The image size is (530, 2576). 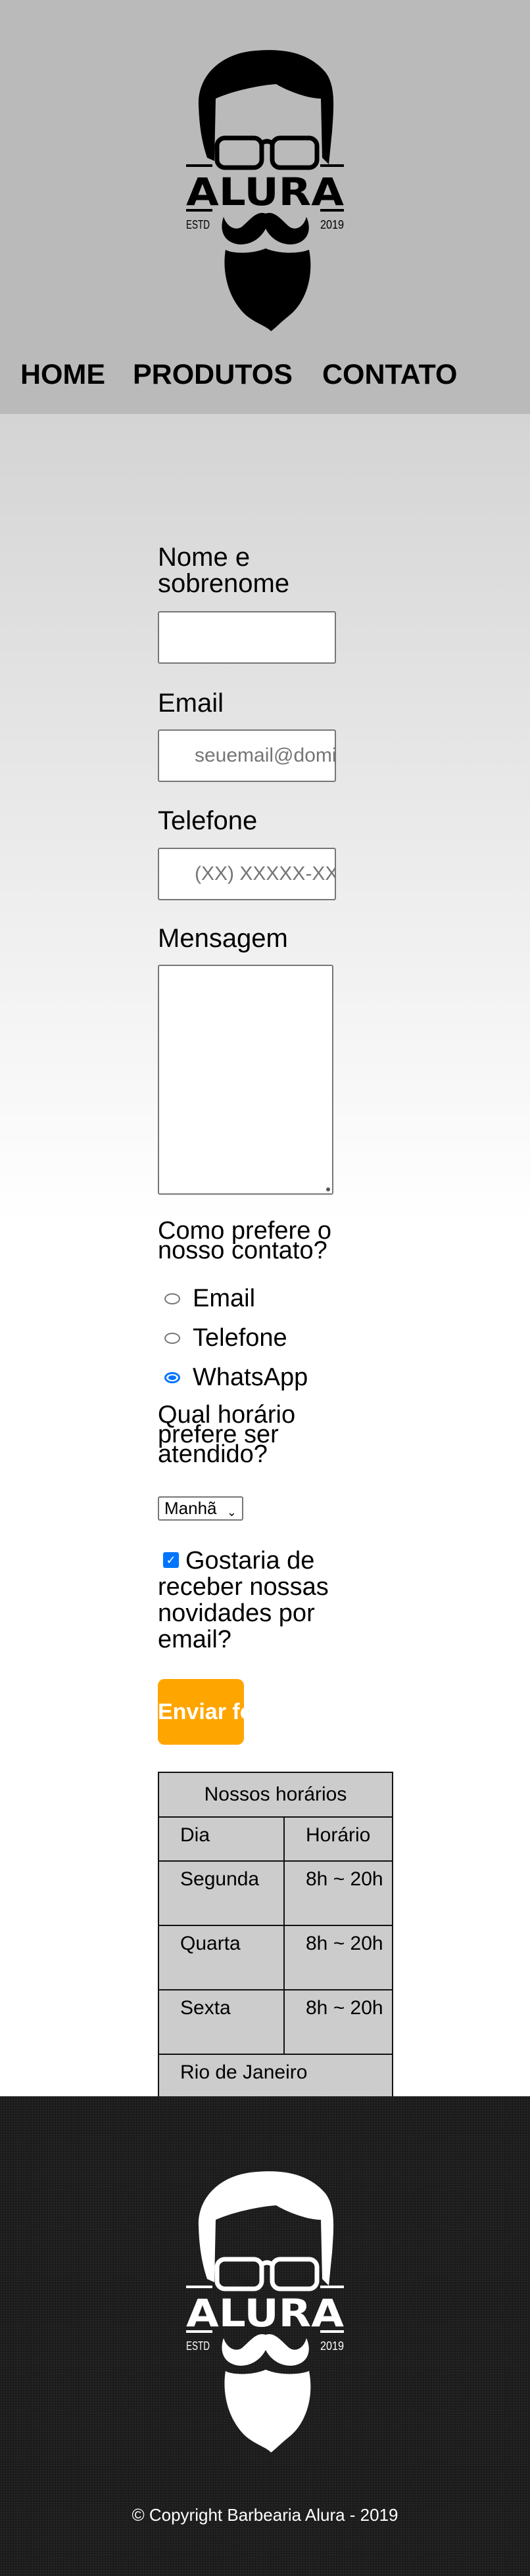 What do you see at coordinates (275, 1957) in the screenshot?
I see `table-row: Quarta 8h ~ 20h` at bounding box center [275, 1957].